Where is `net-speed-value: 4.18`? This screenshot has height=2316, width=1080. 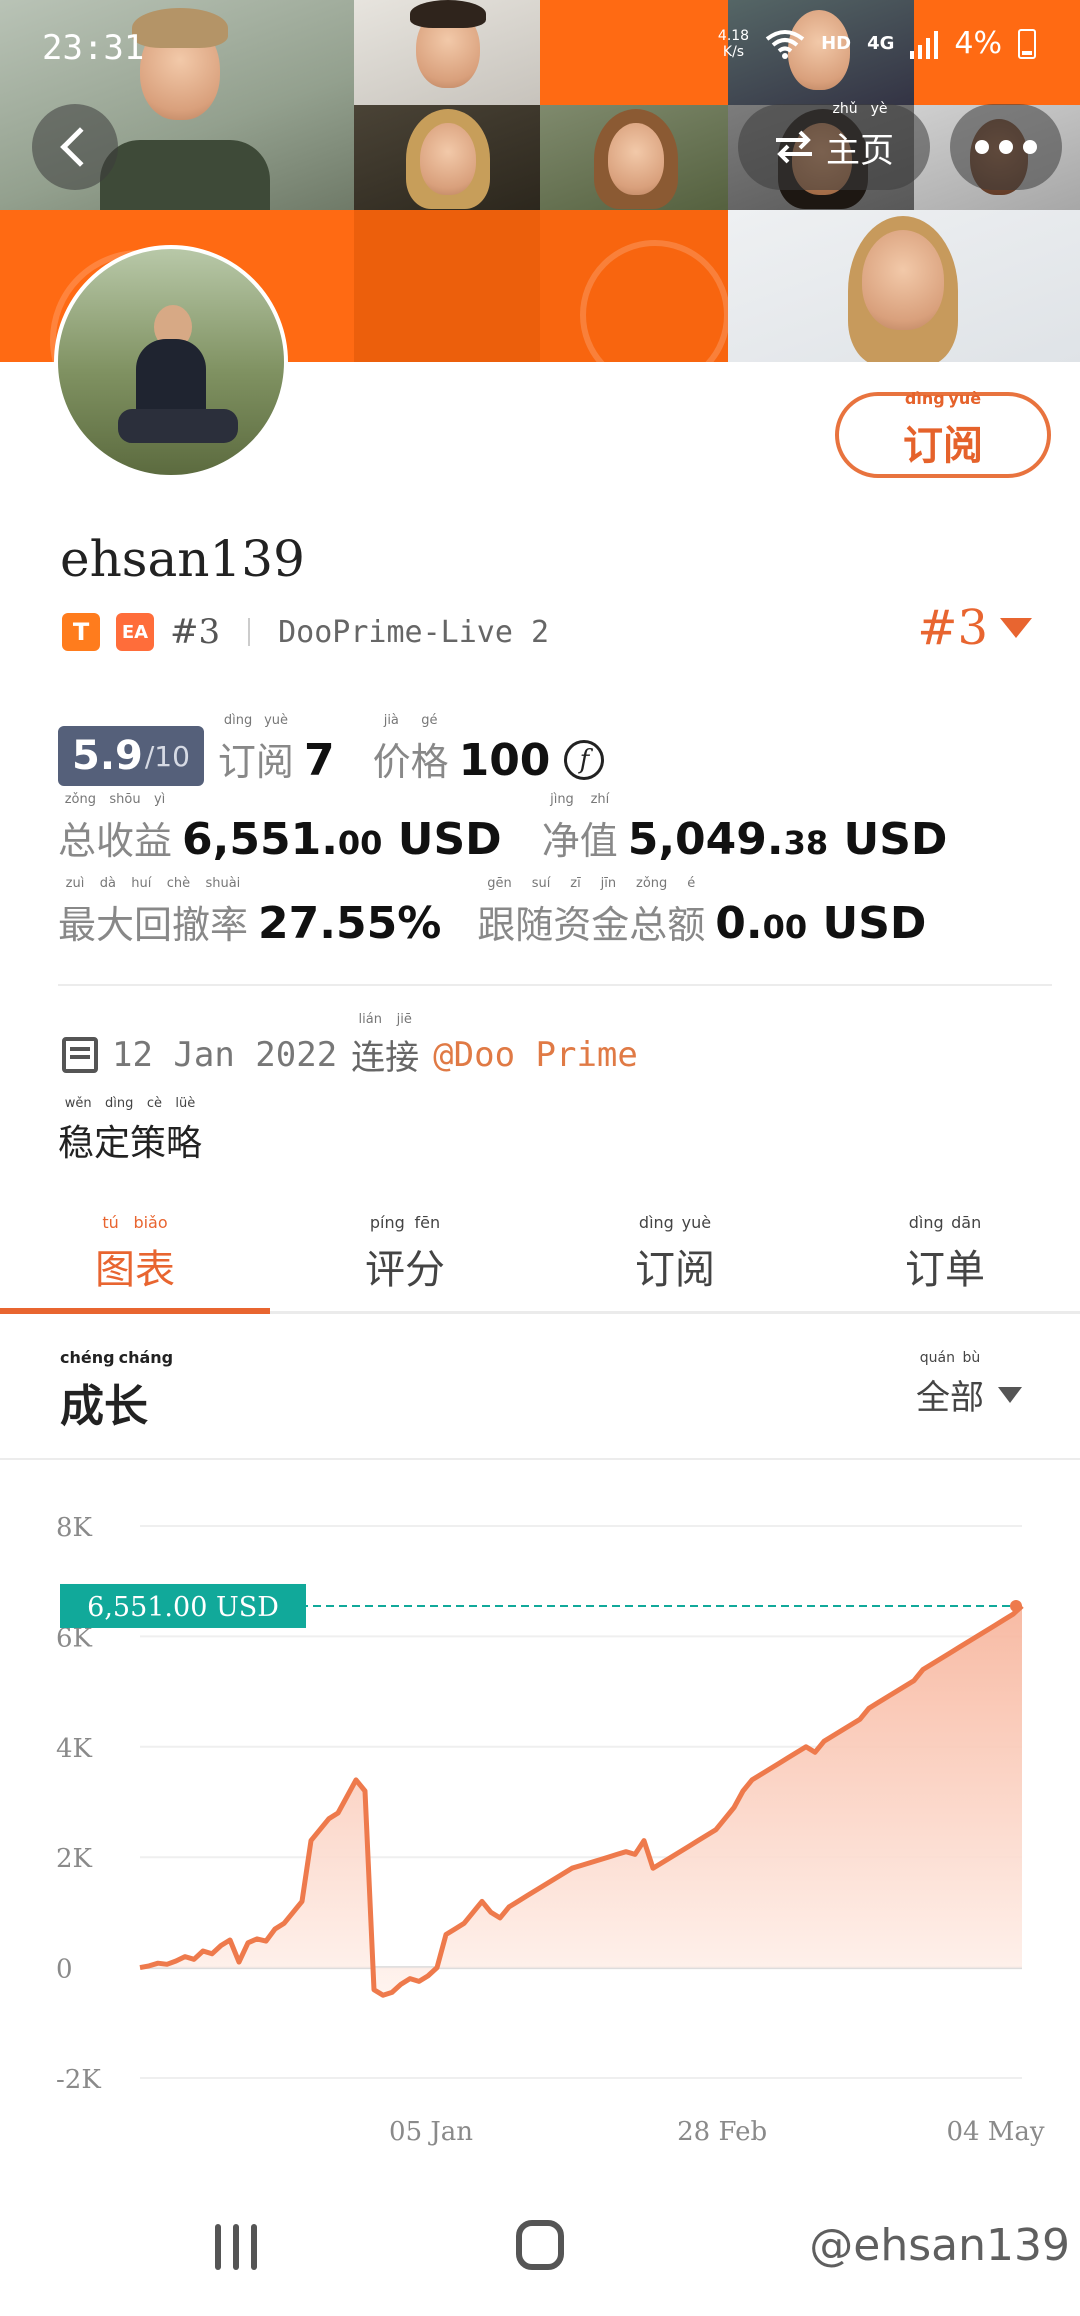 net-speed-value: 4.18 is located at coordinates (733, 35).